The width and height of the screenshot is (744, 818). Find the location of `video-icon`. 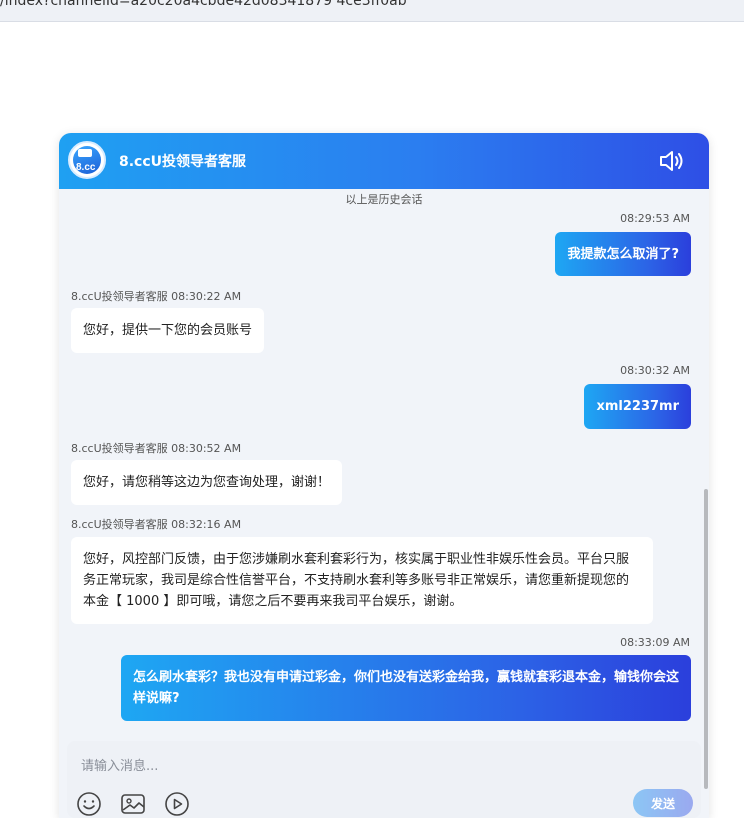

video-icon is located at coordinates (177, 804).